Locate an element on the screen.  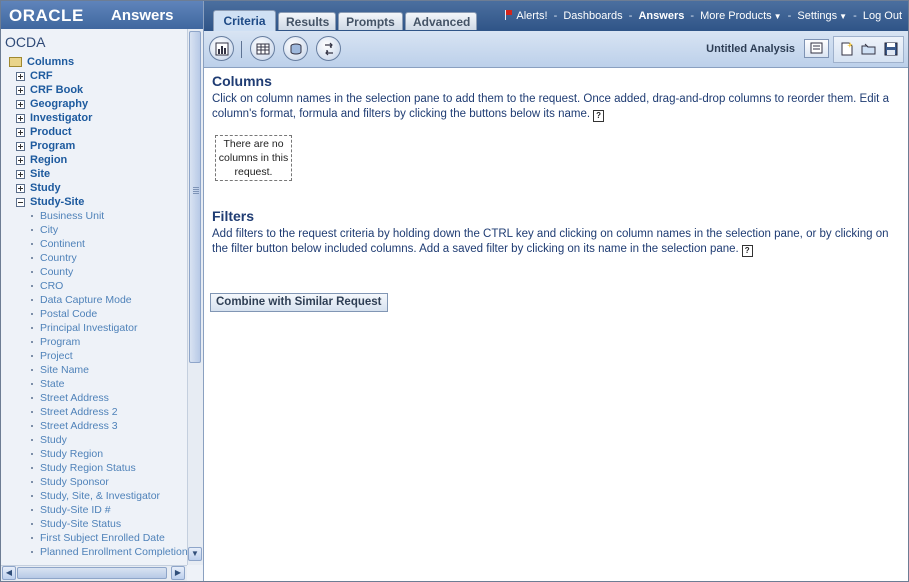
tree-folder: Investigator is located at coordinates (54, 118).